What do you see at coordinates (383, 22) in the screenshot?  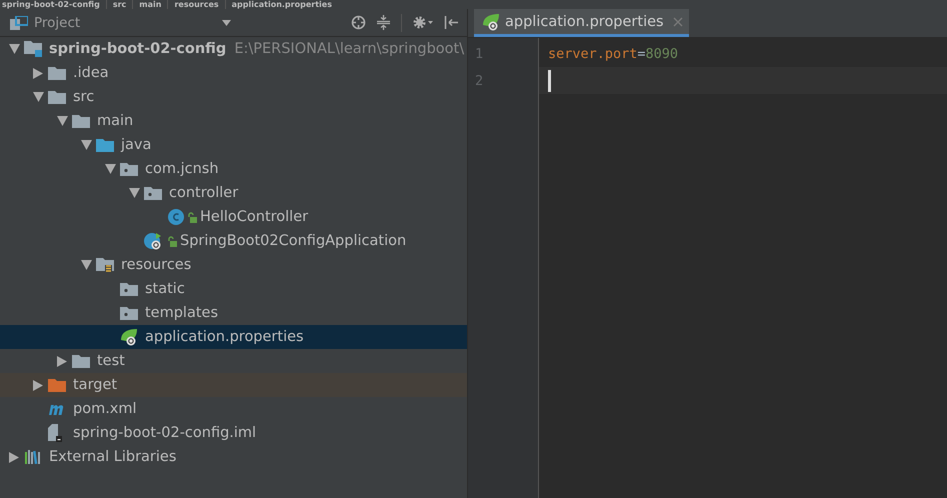 I see `collapse-all-icon` at bounding box center [383, 22].